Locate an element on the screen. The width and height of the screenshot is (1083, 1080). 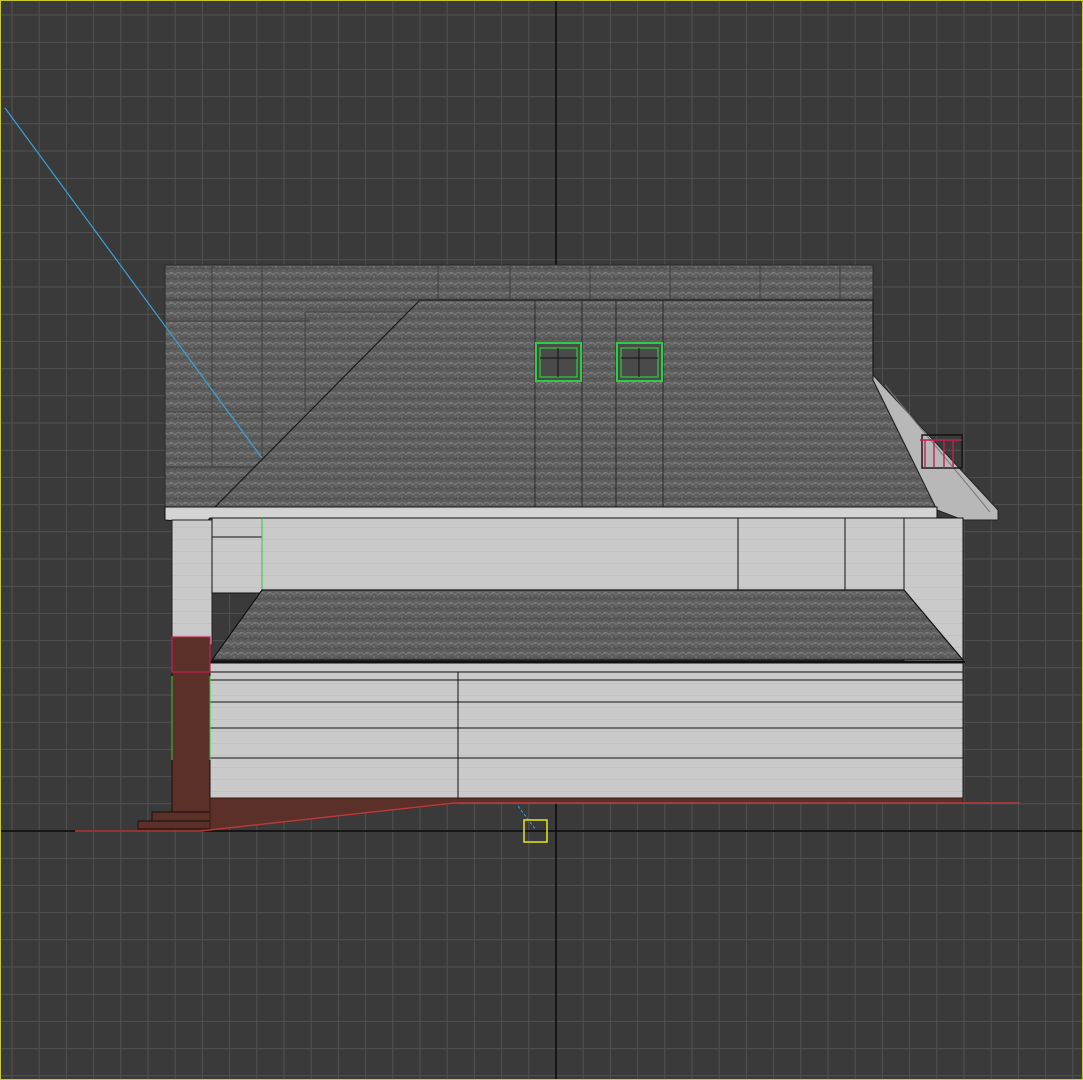
upper-wall is located at coordinates (587, 555).